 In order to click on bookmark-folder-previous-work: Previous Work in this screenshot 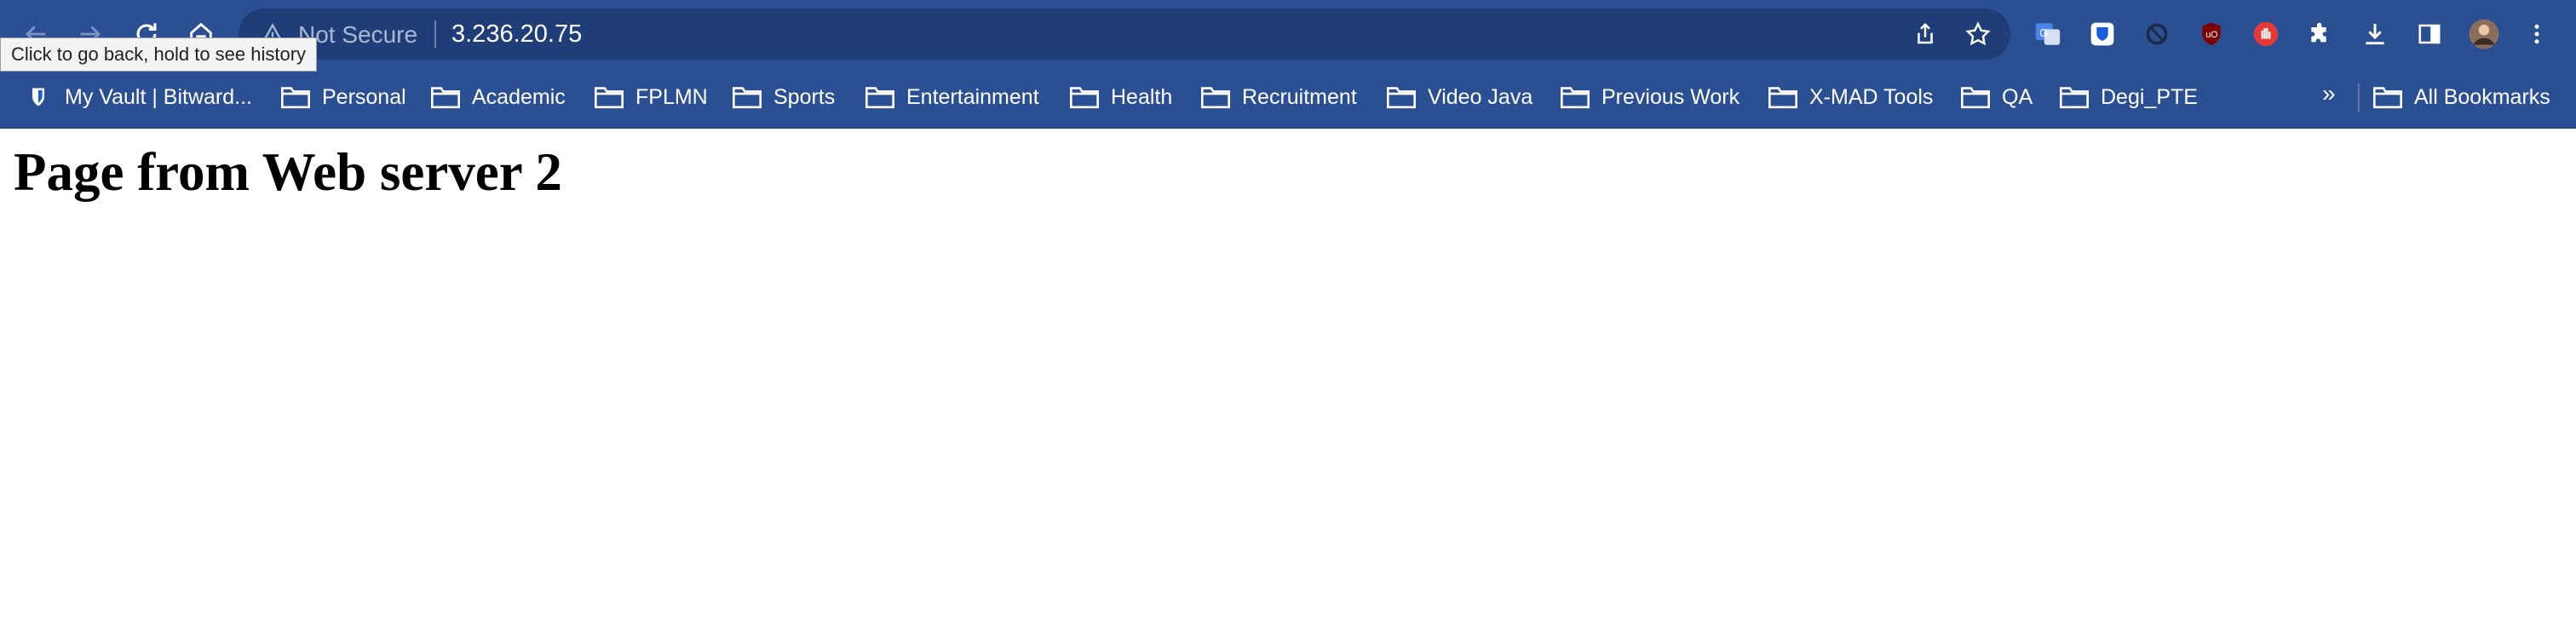, I will do `click(1650, 97)`.